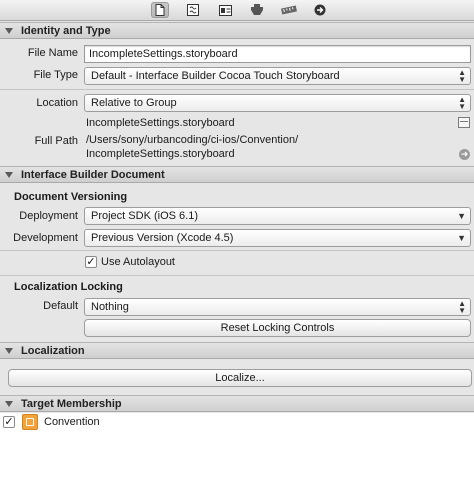 The height and width of the screenshot is (482, 474). I want to click on identity-section-header: Identity and Type, so click(237, 30).